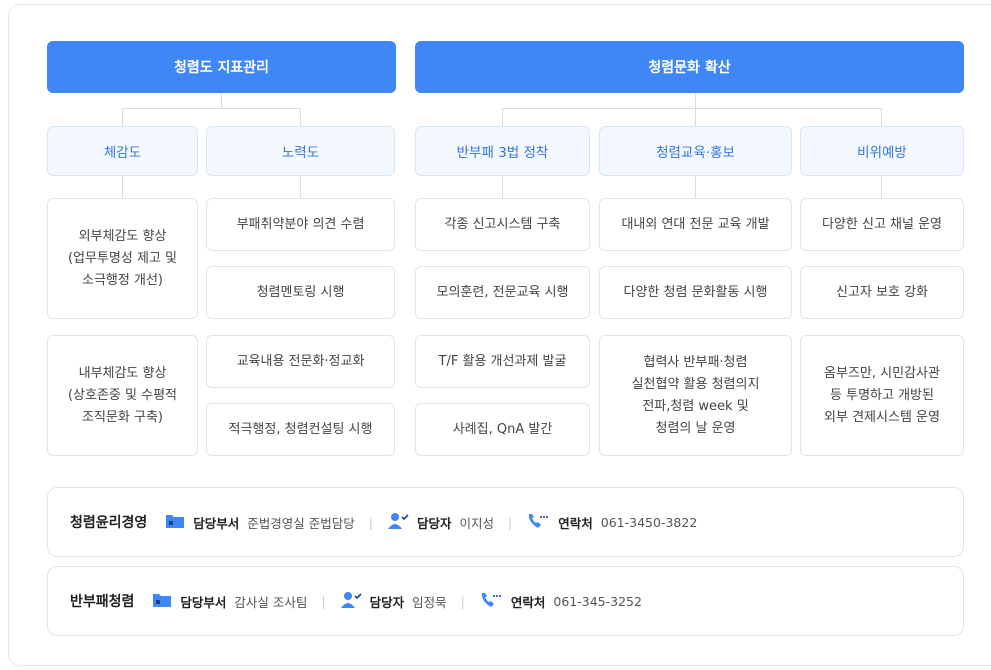 This screenshot has height=670, width=991. Describe the element at coordinates (882, 395) in the screenshot. I see `list-item: 옴부즈만, 시민감사관 등 투명하고 개방된 외부 견제시스템 운영` at that location.